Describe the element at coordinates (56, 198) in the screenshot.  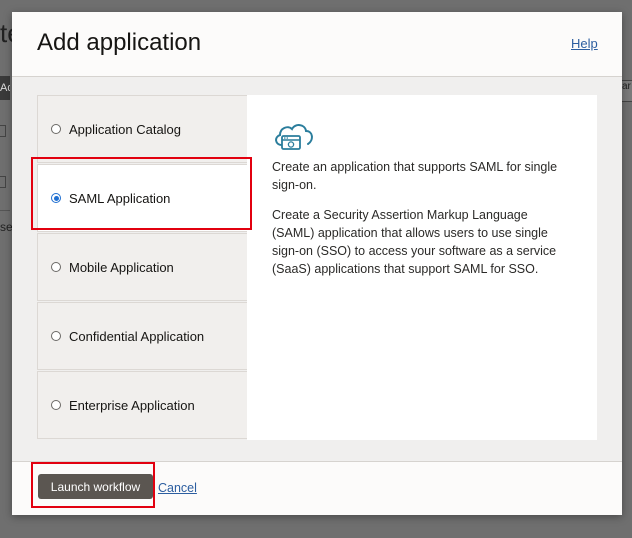
I see `radio-button-selected` at that location.